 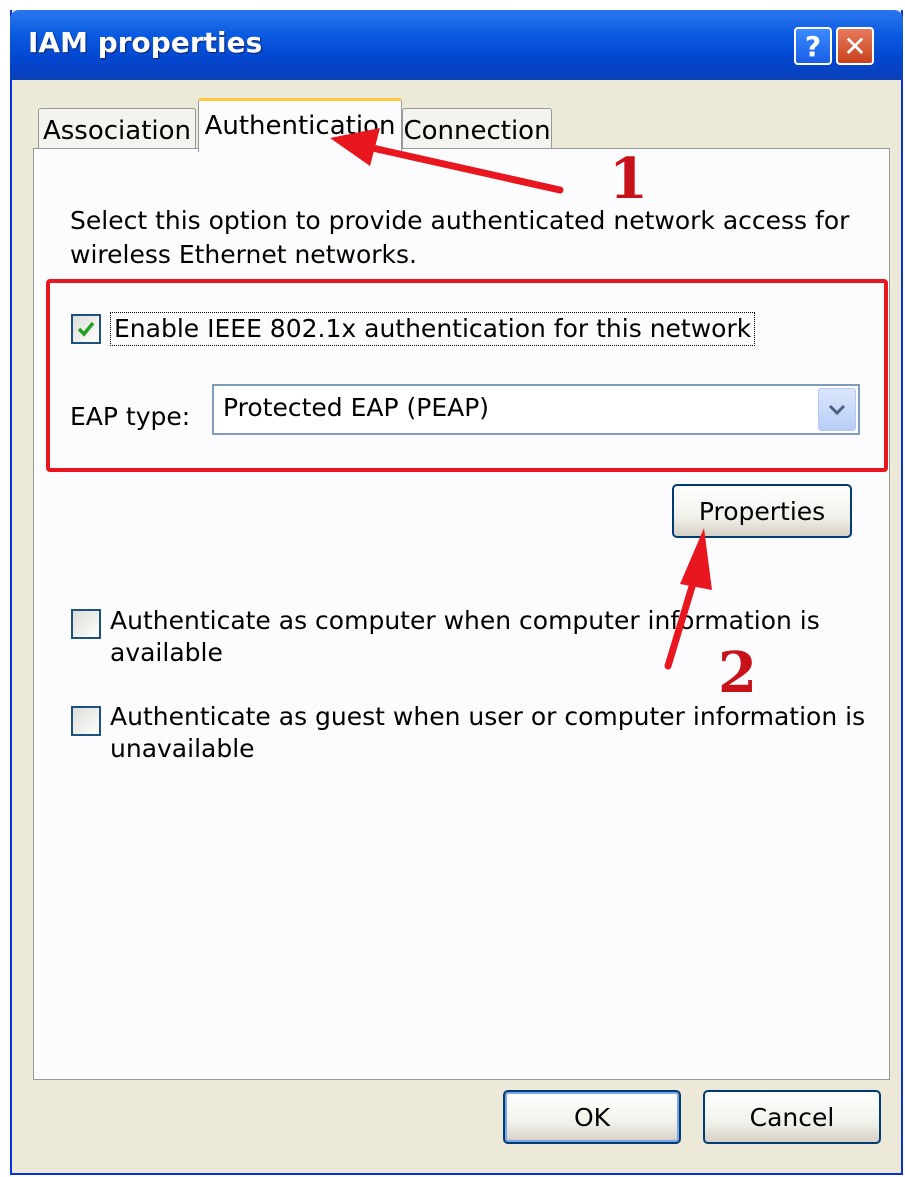 I want to click on cancel-button: Cancel, so click(x=792, y=1117).